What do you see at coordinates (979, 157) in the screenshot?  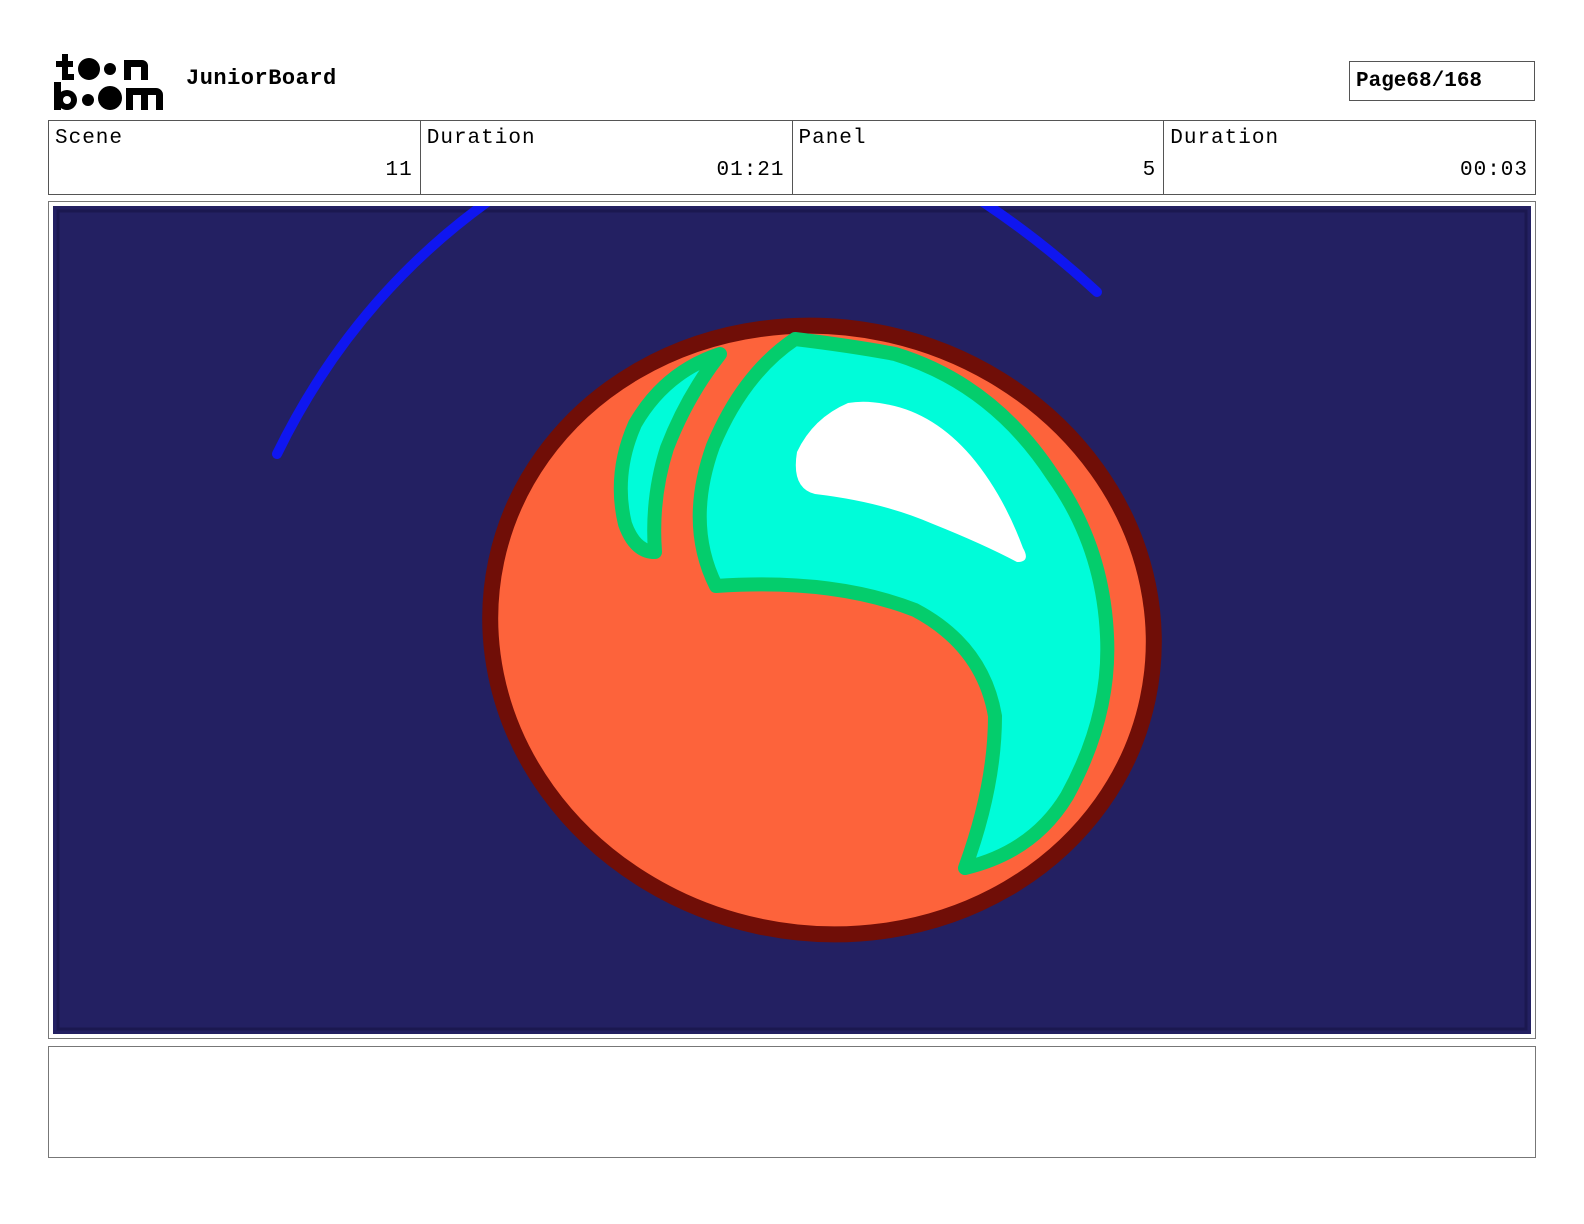 I see `panel-cell: Panel 5` at bounding box center [979, 157].